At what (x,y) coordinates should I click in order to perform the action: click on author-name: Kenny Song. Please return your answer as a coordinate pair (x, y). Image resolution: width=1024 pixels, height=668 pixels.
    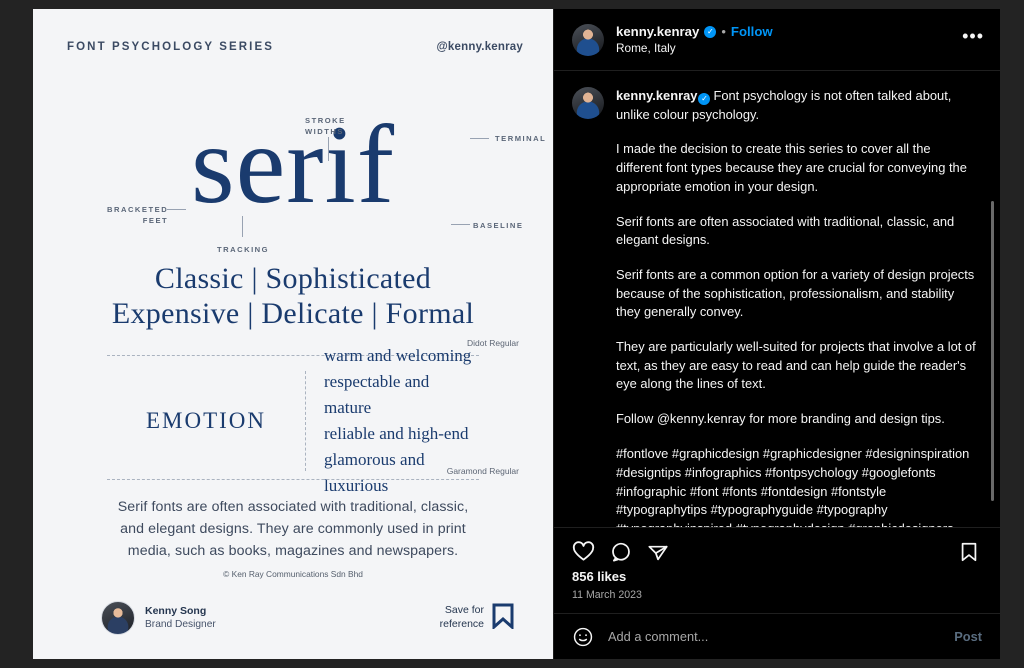
    Looking at the image, I should click on (176, 611).